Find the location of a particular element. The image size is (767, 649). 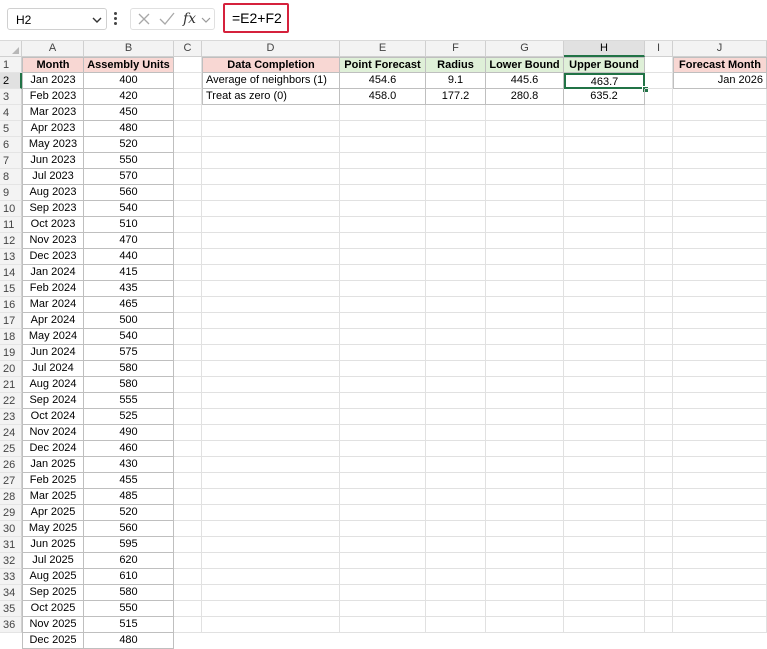

month-cell: Feb 2024 is located at coordinates (53, 289).